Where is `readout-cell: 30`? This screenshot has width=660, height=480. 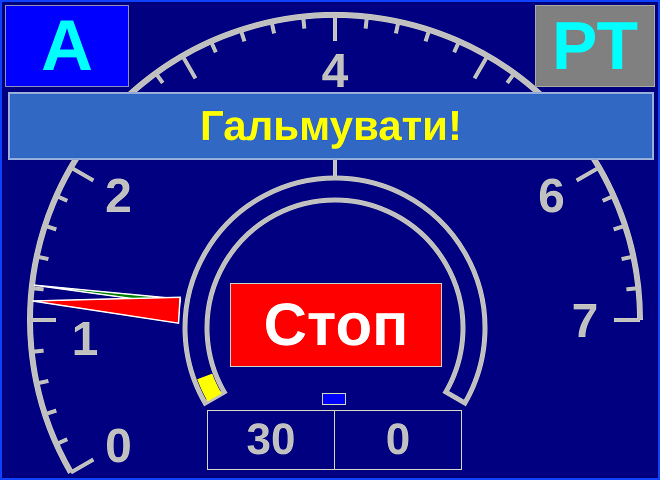
readout-cell: 30 is located at coordinates (271, 440).